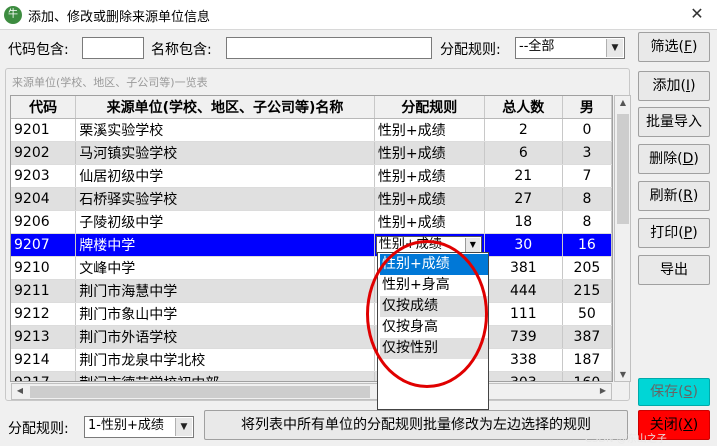 The image size is (717, 446). What do you see at coordinates (311, 130) in the screenshot?
I see `table-row: 9201 栗溪实验学校 性别+成绩 2 0` at bounding box center [311, 130].